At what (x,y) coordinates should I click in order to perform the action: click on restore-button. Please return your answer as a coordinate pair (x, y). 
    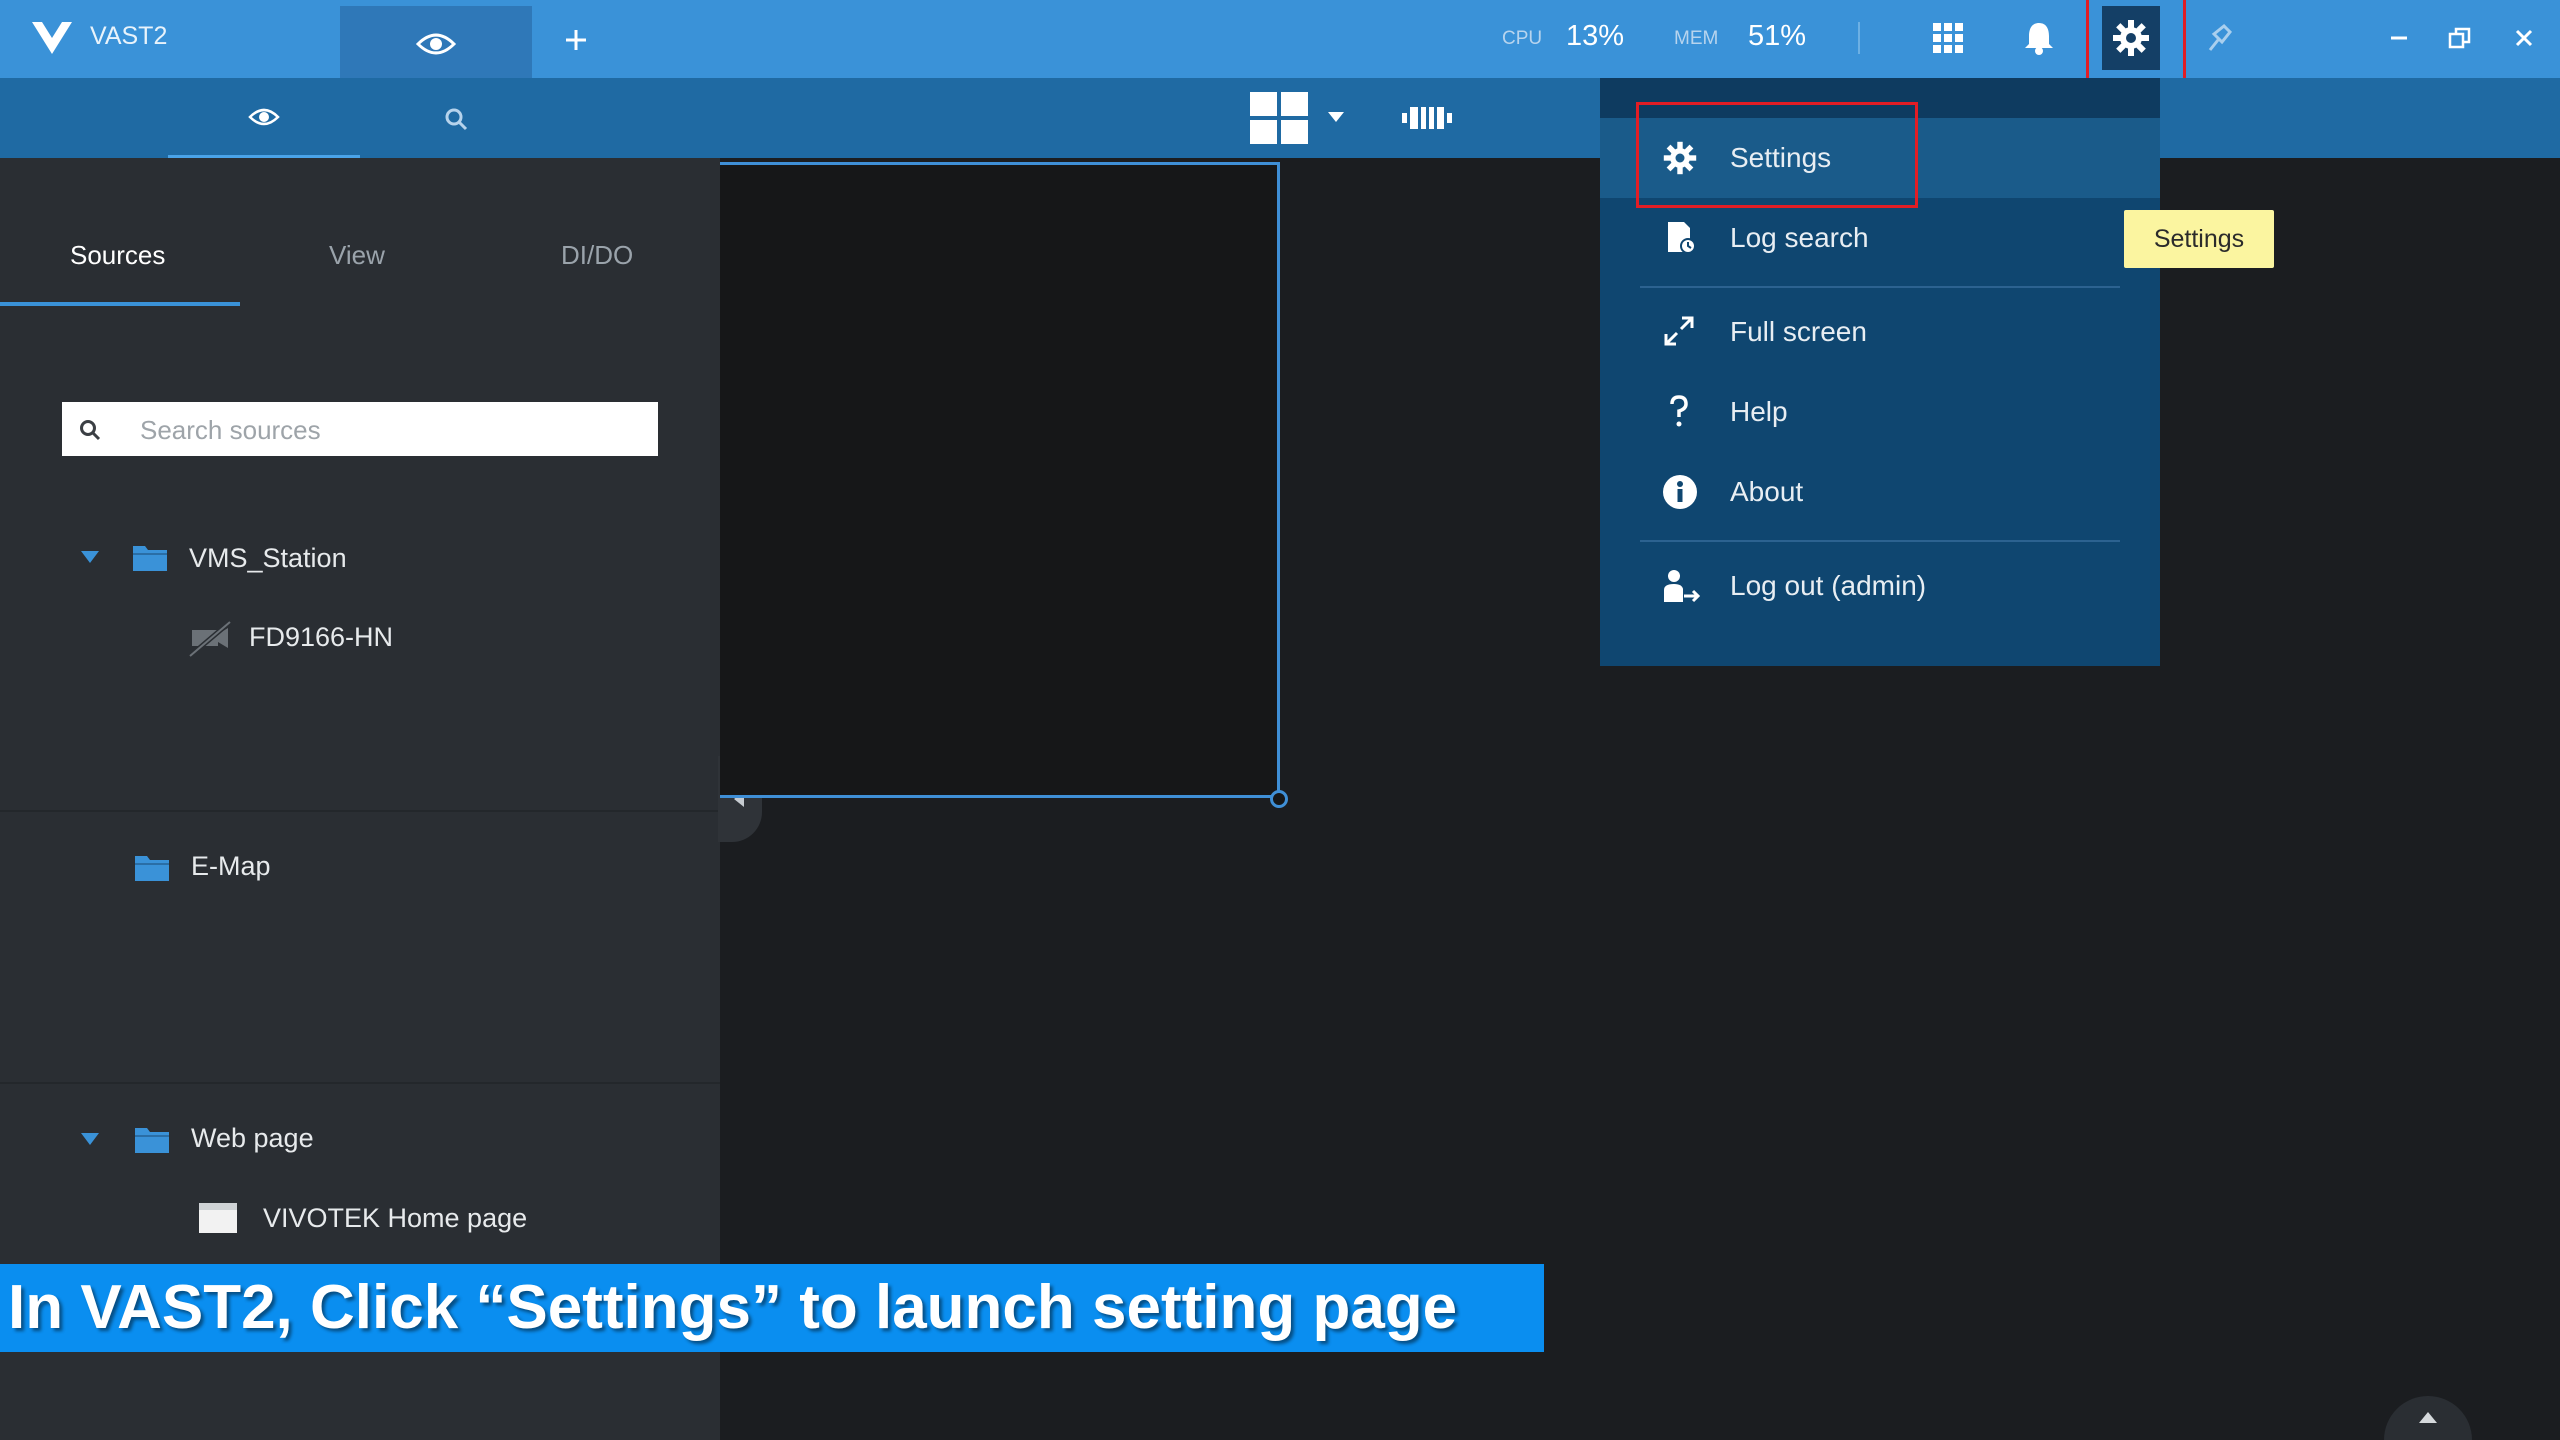
    Looking at the image, I should click on (2460, 38).